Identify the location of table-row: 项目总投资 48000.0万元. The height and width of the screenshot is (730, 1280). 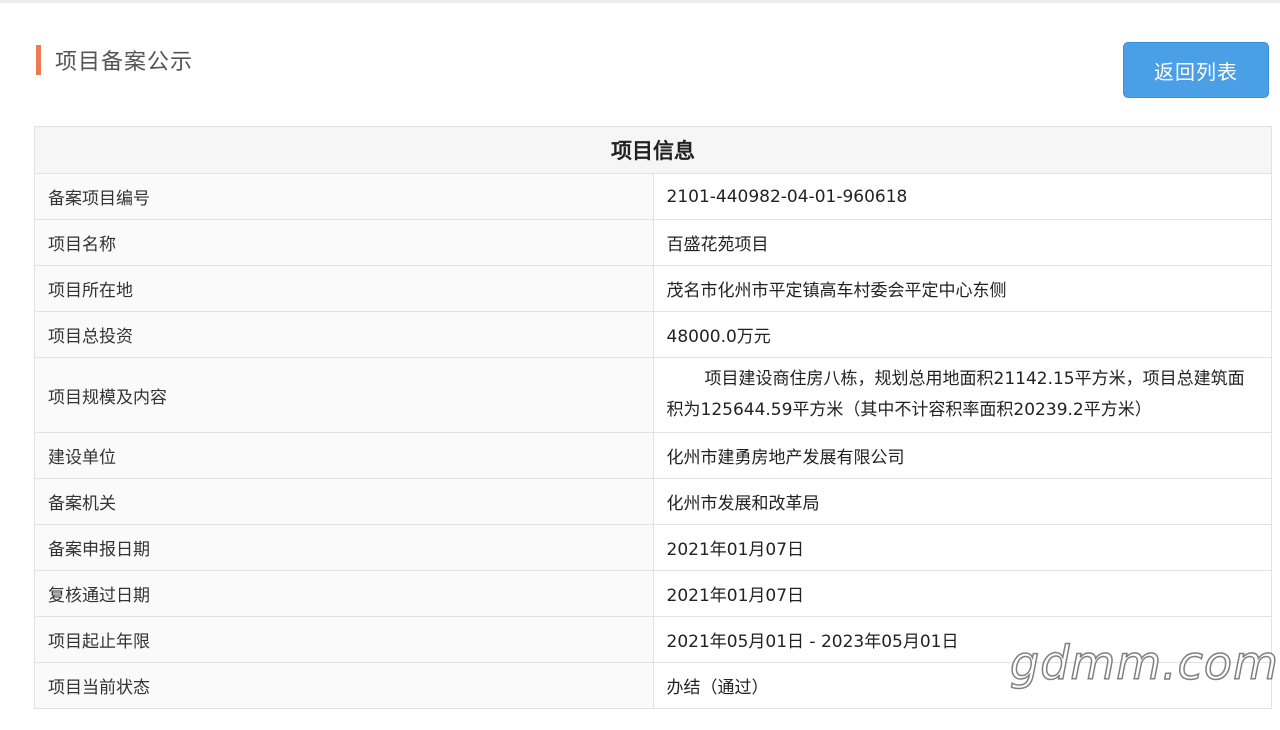
(653, 334).